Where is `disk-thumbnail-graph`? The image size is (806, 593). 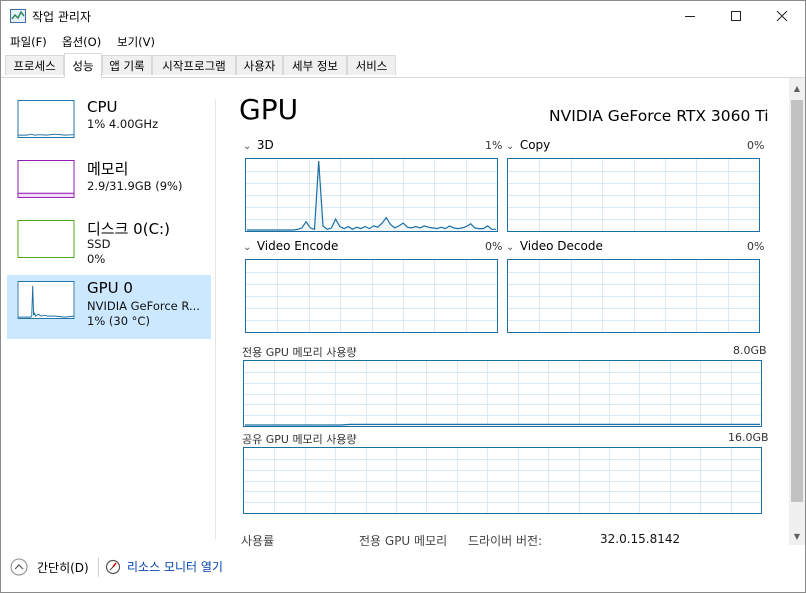
disk-thumbnail-graph is located at coordinates (46, 239).